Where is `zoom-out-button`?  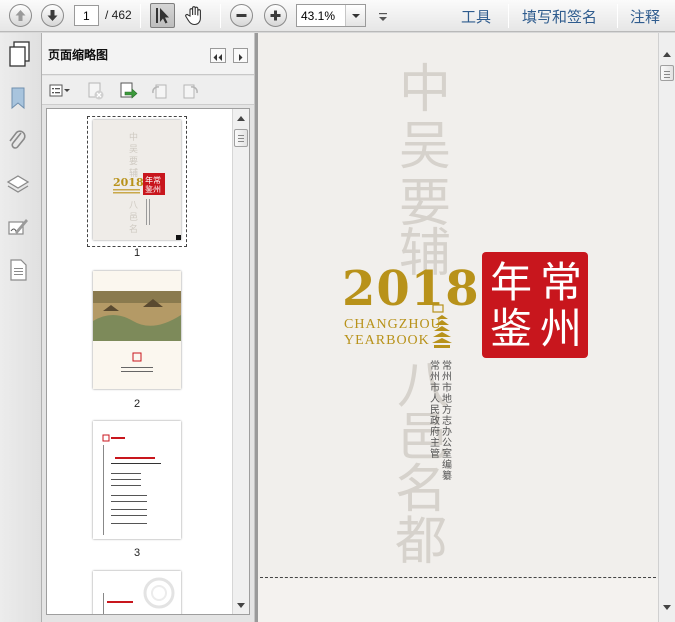
zoom-out-button is located at coordinates (241, 15).